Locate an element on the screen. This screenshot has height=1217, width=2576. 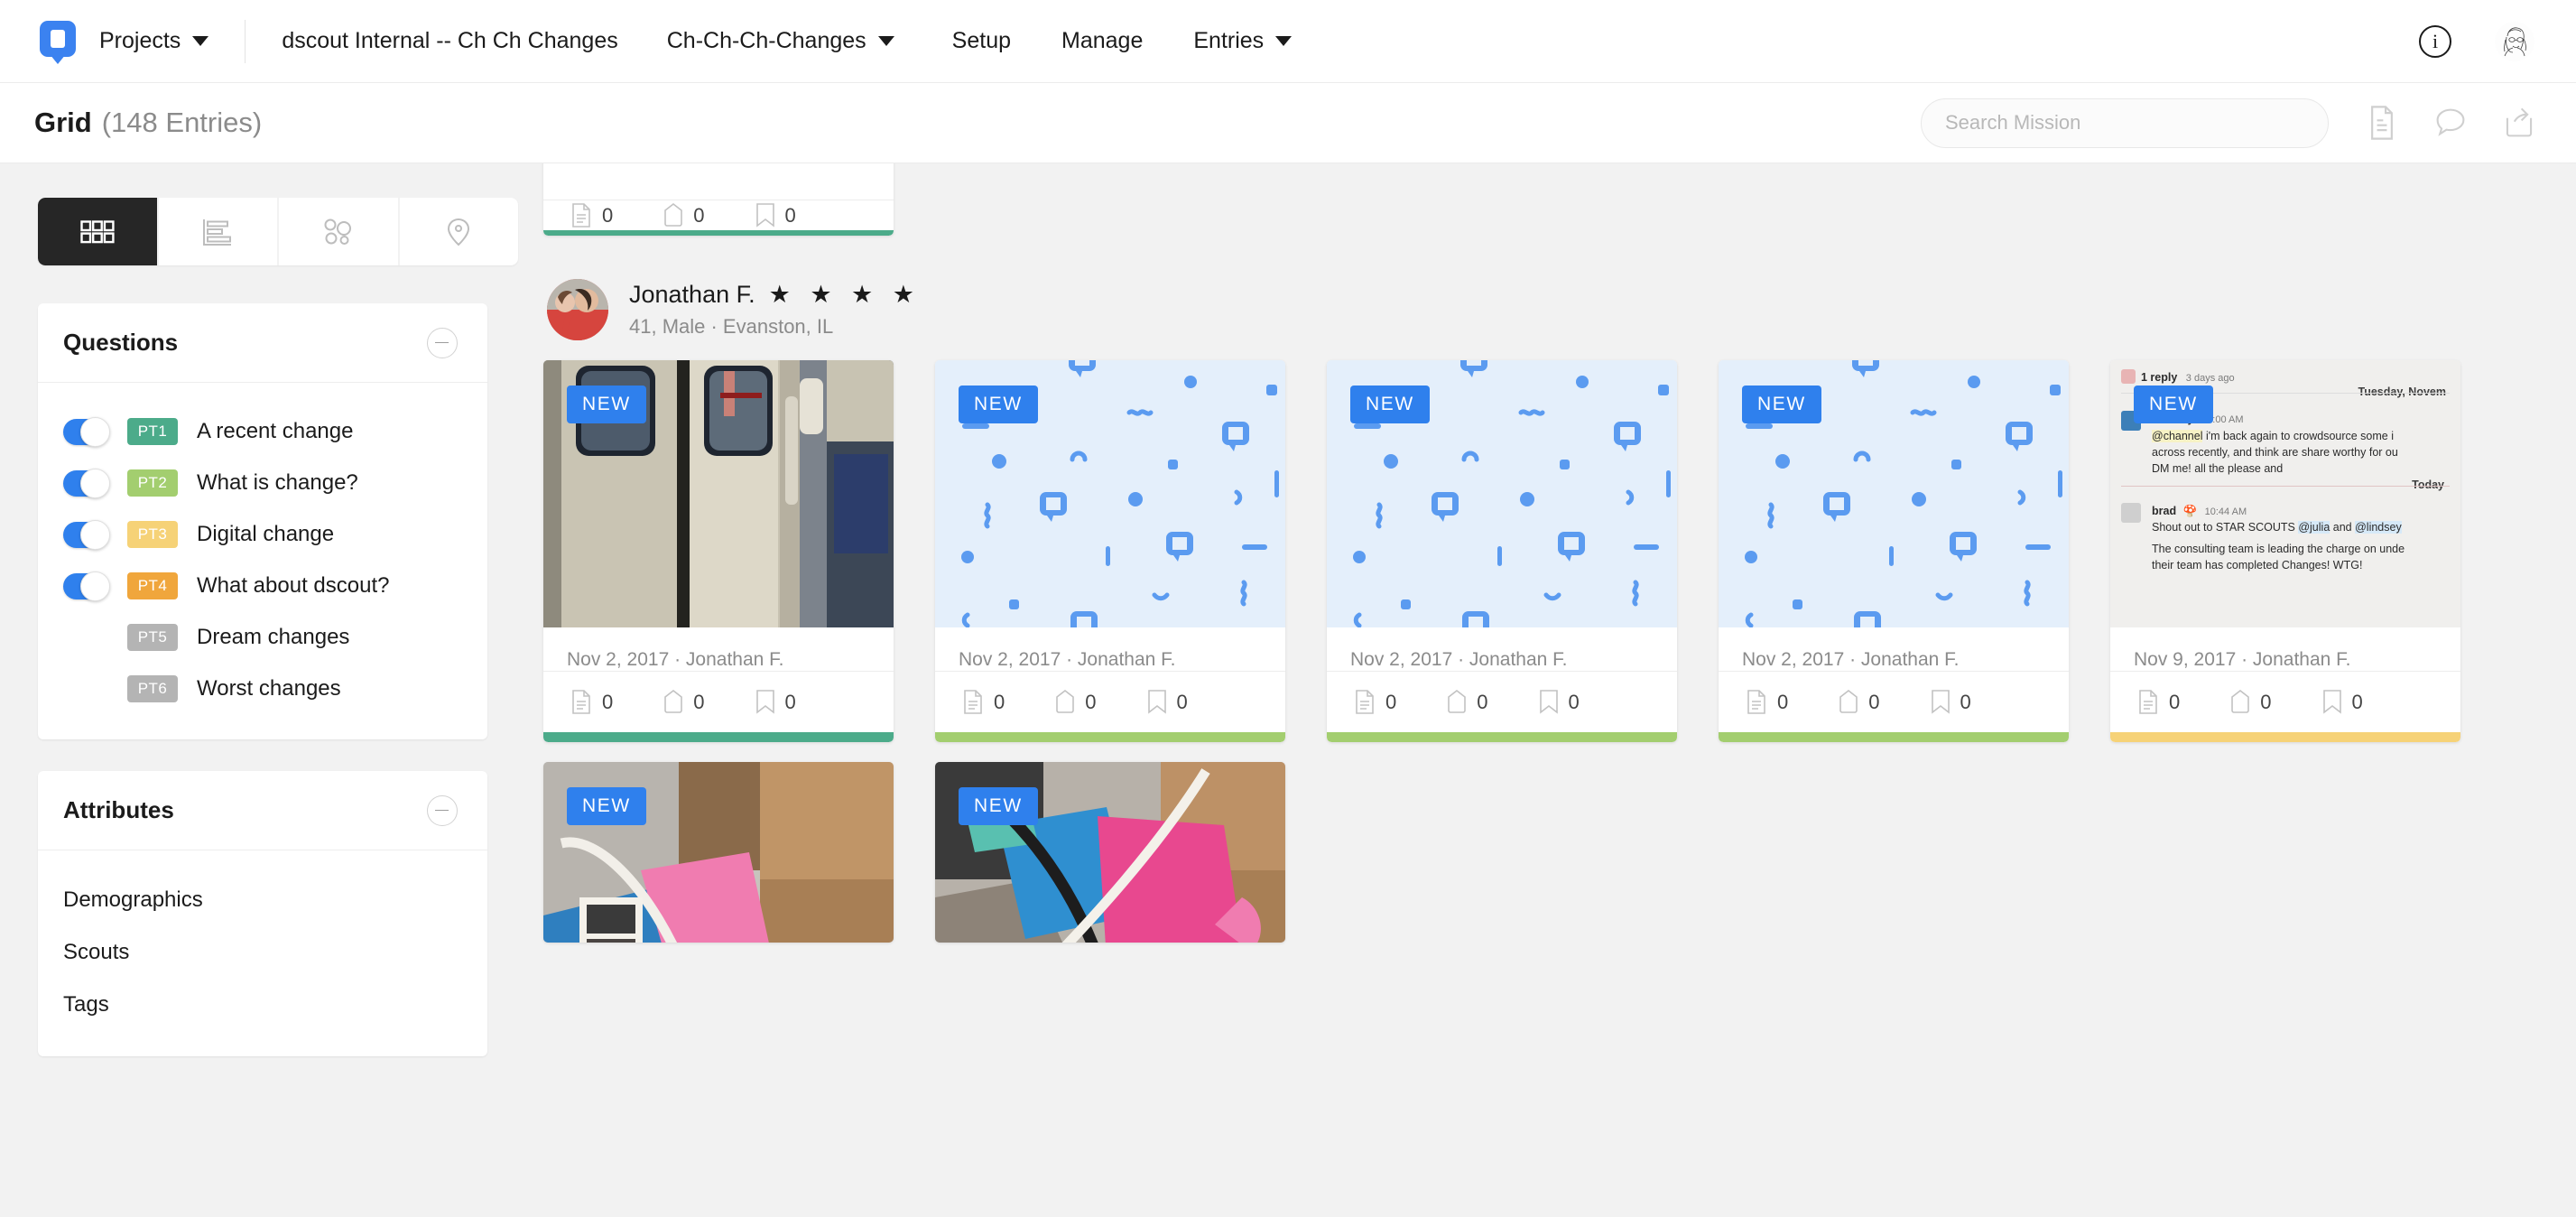
breadcrumb-project-name: dscout Internal -- Ch Ch Changes is located at coordinates (449, 41).